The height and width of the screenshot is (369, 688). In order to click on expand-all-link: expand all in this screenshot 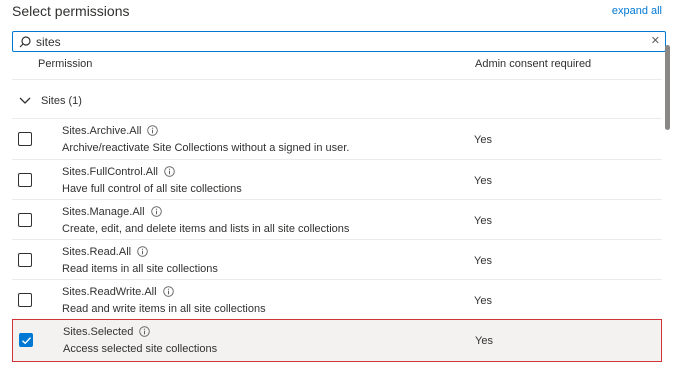, I will do `click(637, 11)`.